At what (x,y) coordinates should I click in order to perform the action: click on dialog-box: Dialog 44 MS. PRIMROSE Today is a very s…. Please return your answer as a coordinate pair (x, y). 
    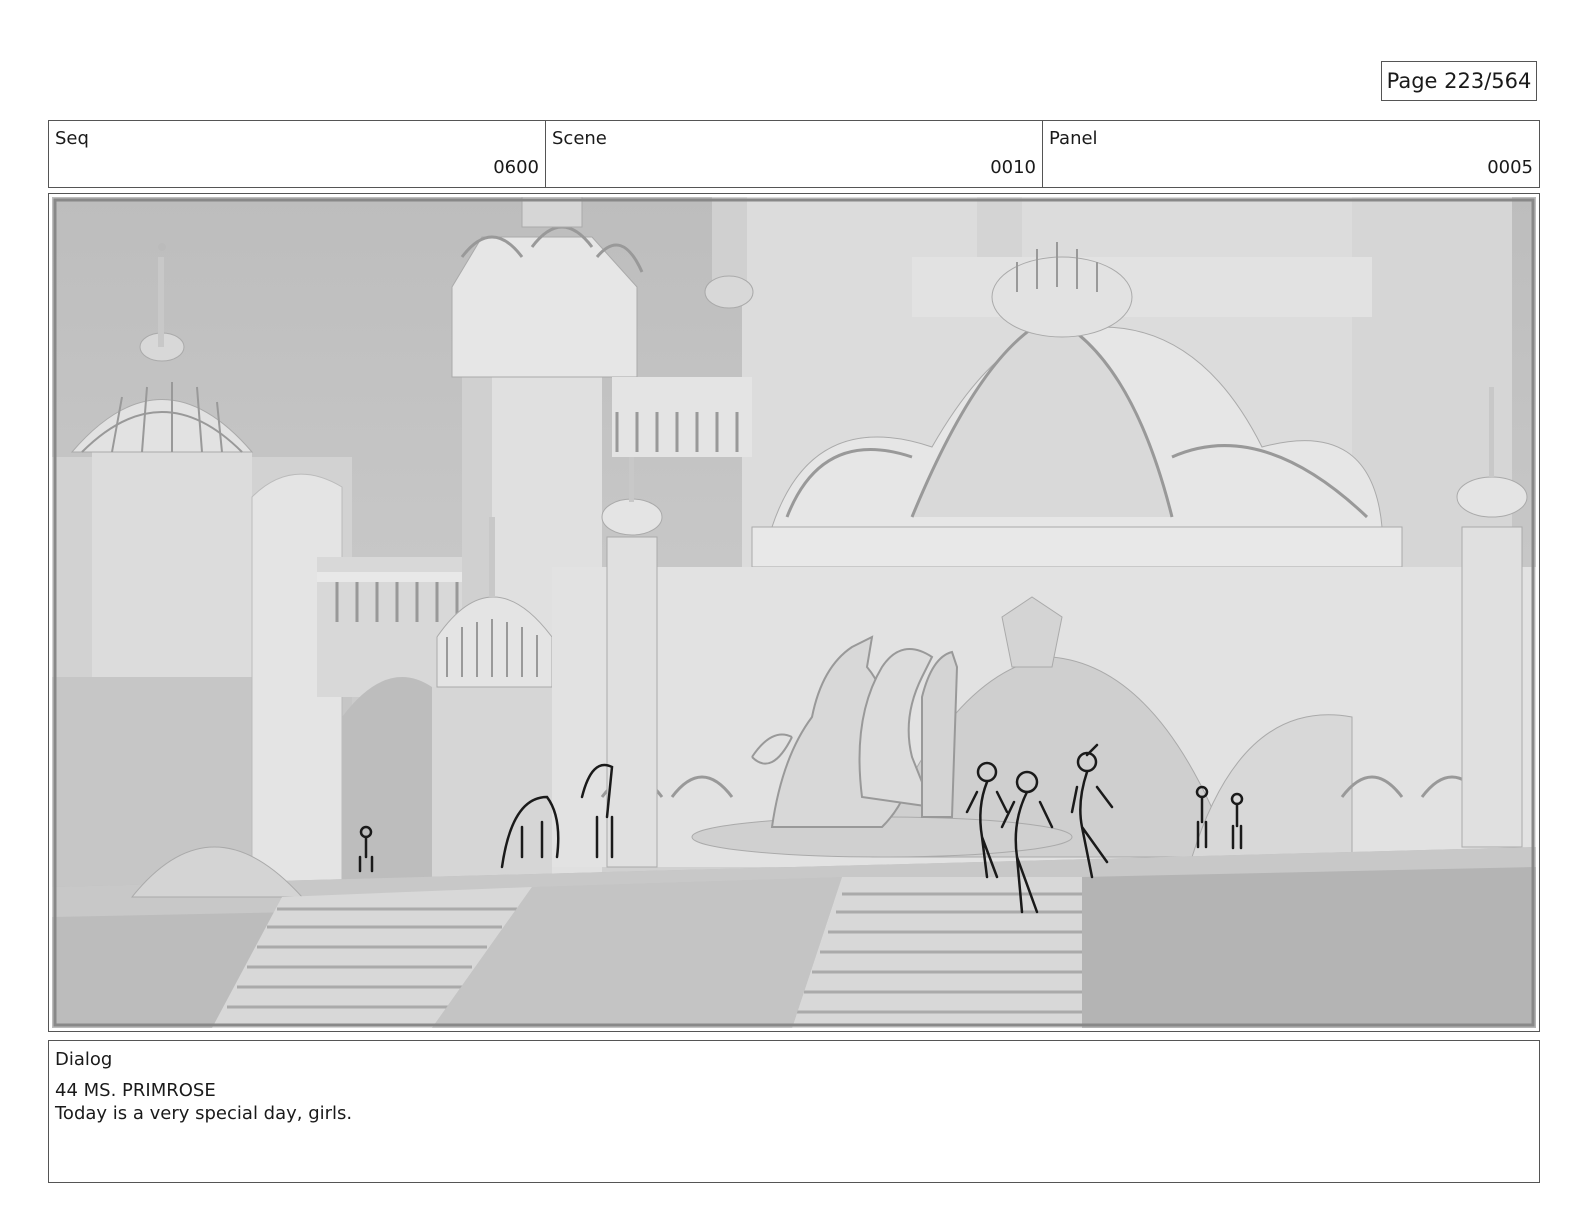
    Looking at the image, I should click on (794, 1111).